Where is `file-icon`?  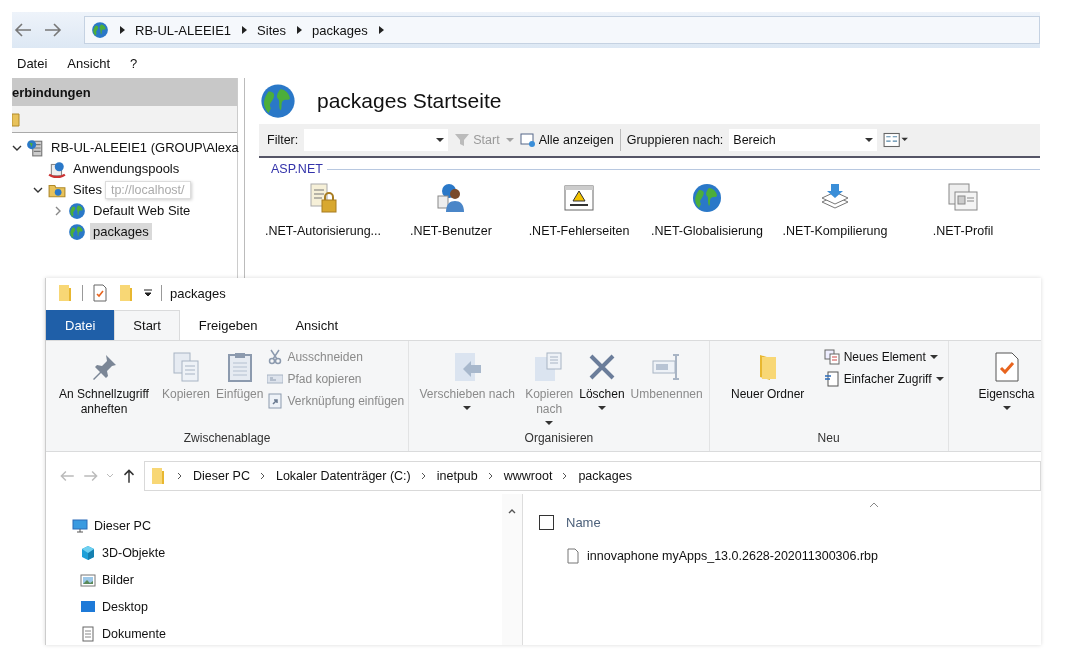 file-icon is located at coordinates (573, 556).